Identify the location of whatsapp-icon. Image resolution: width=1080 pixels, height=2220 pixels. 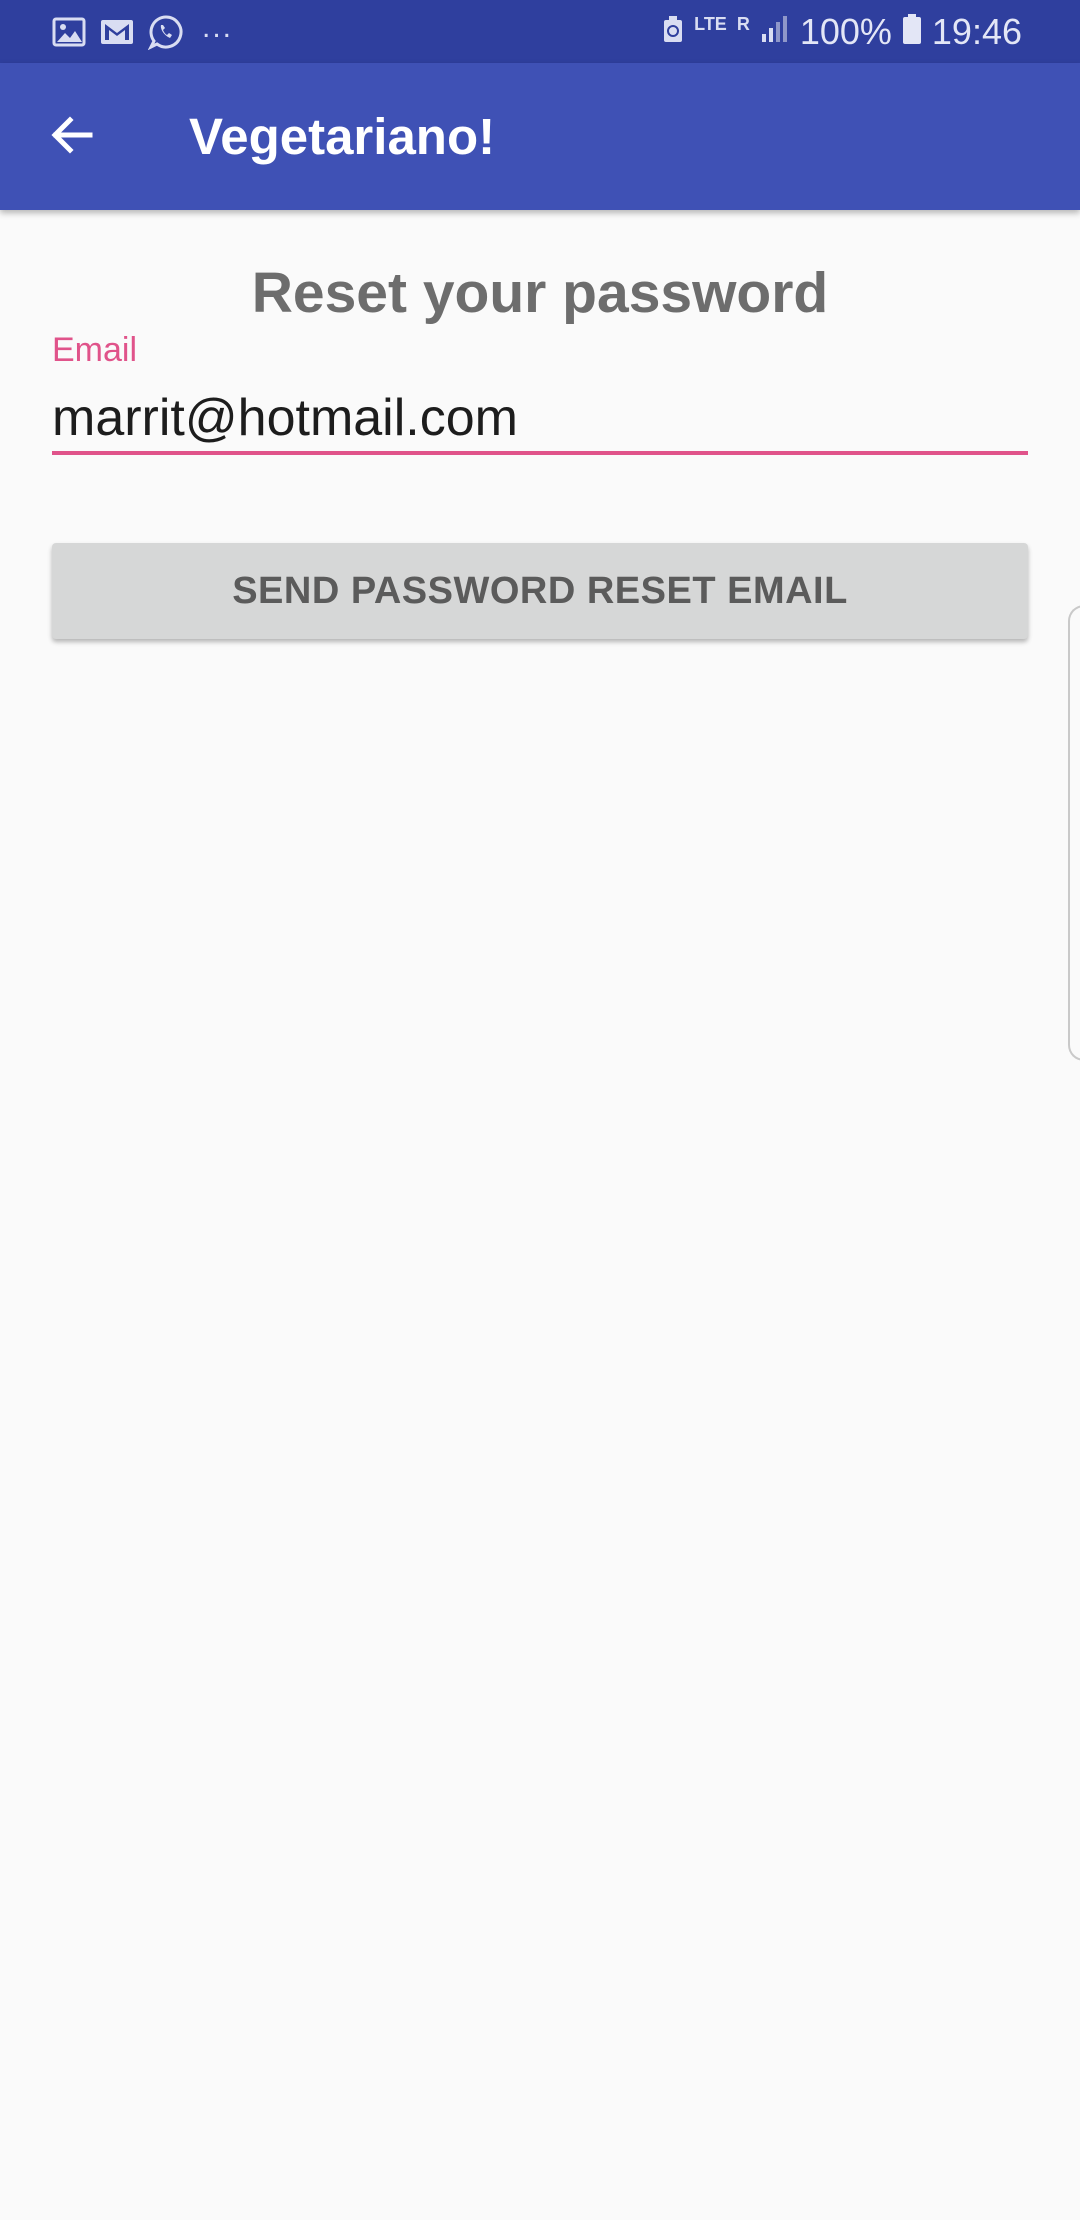
(166, 32).